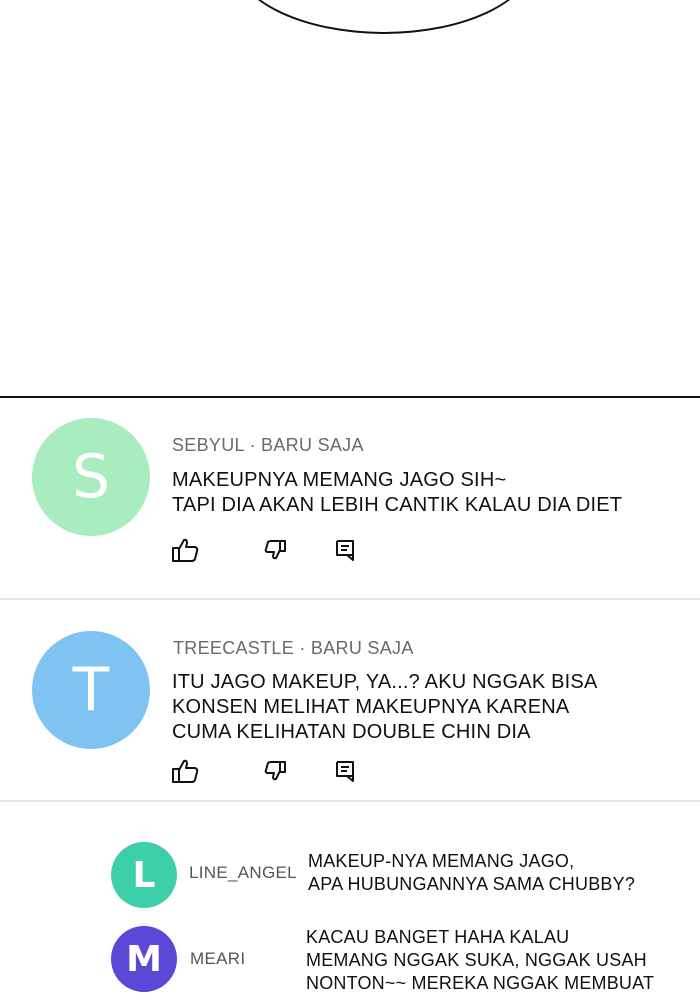 Image resolution: width=700 pixels, height=1000 pixels. I want to click on comment-meta: TREECASTLE · BARU SAJA, so click(293, 648).